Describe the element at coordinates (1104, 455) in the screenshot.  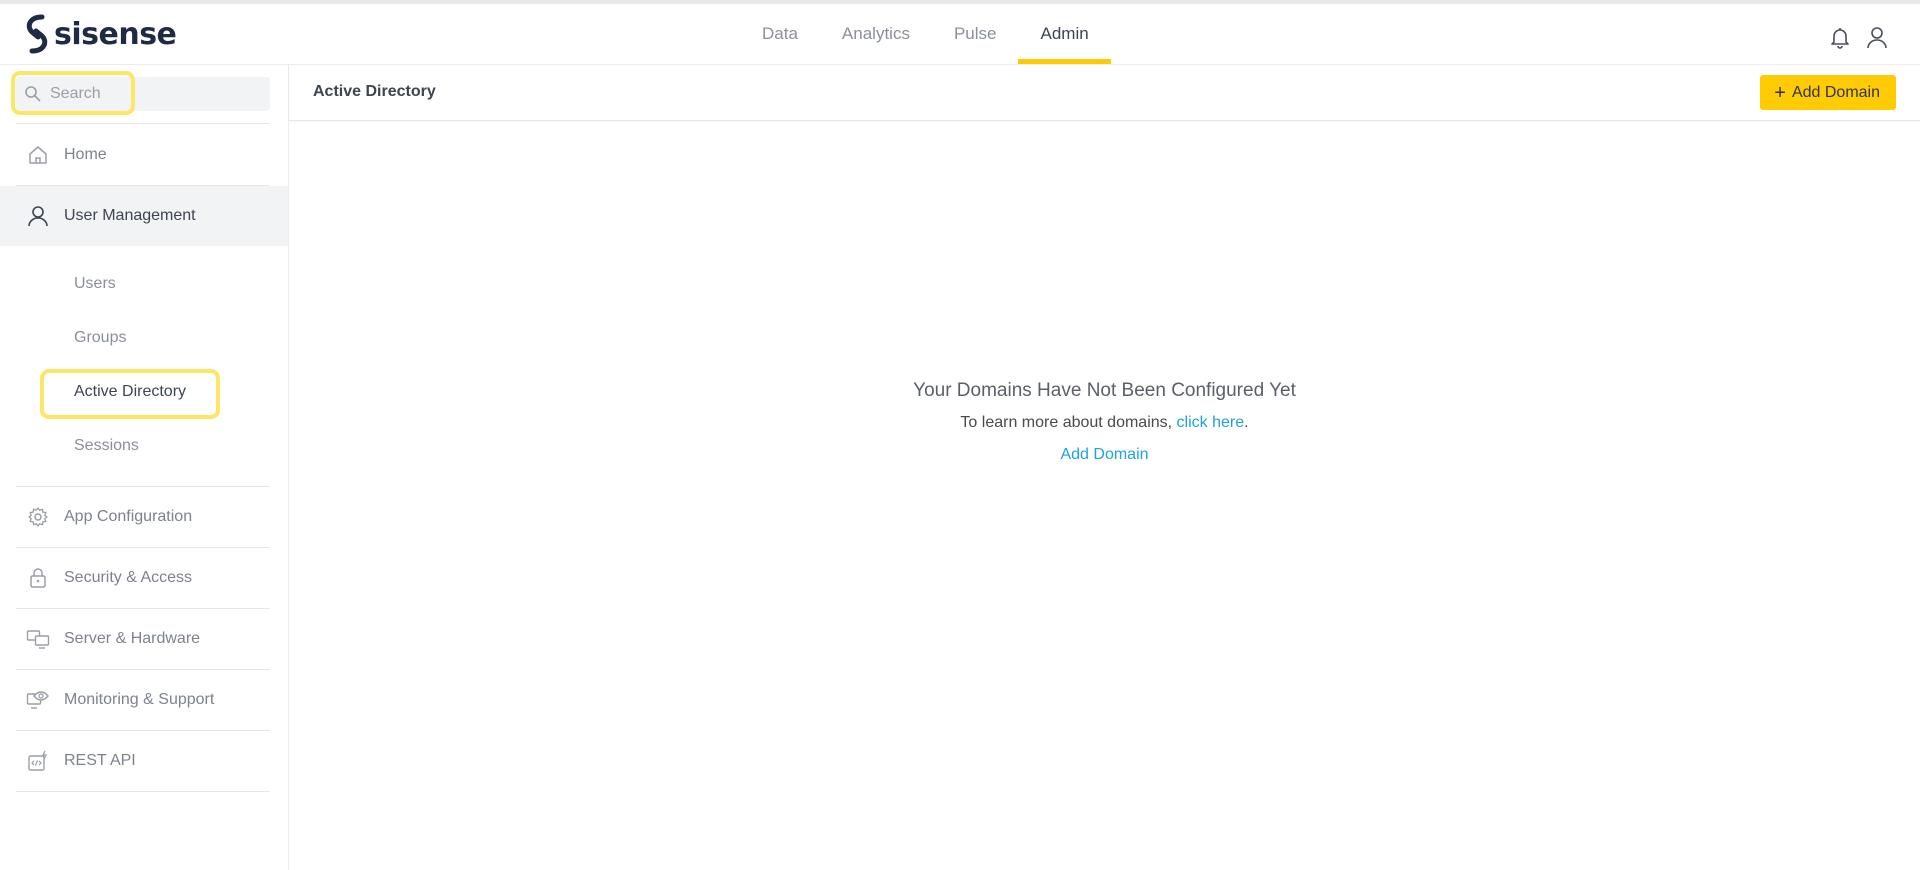
I see `add-domain-link: Add Domain` at that location.